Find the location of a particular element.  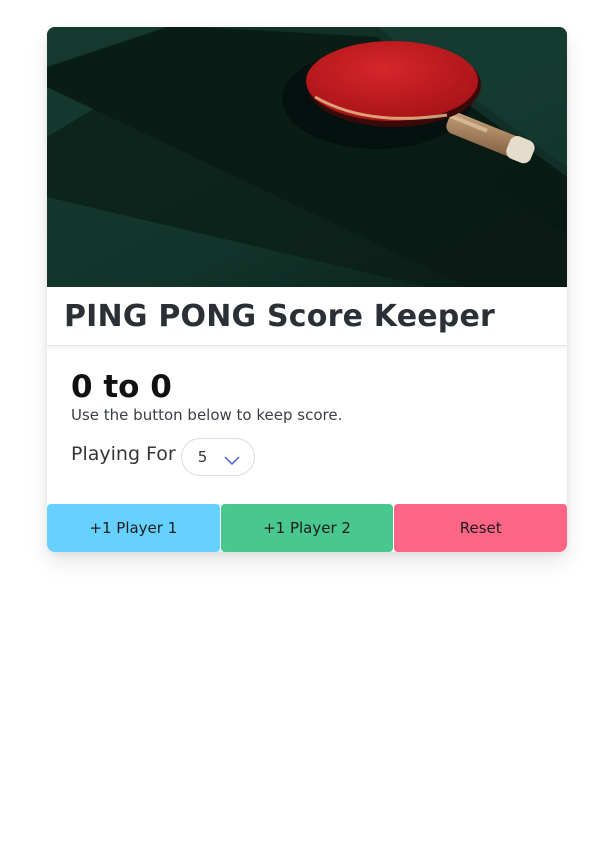

player2-add-point-button: +1 Player 2 is located at coordinates (307, 528).